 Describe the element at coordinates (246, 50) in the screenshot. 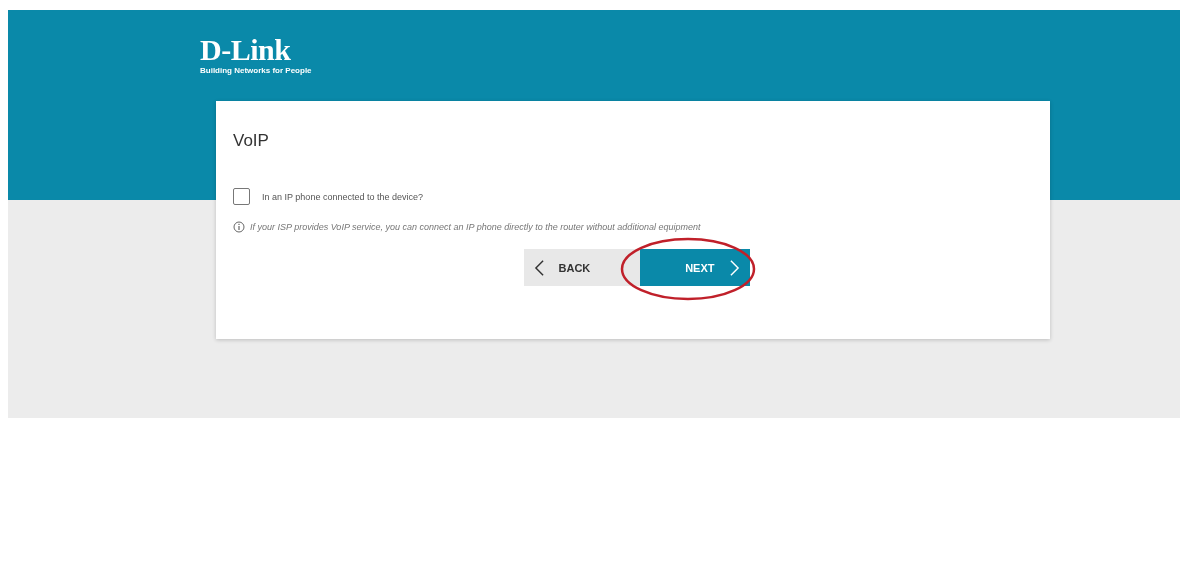

I see `logo-text: D-Link` at that location.